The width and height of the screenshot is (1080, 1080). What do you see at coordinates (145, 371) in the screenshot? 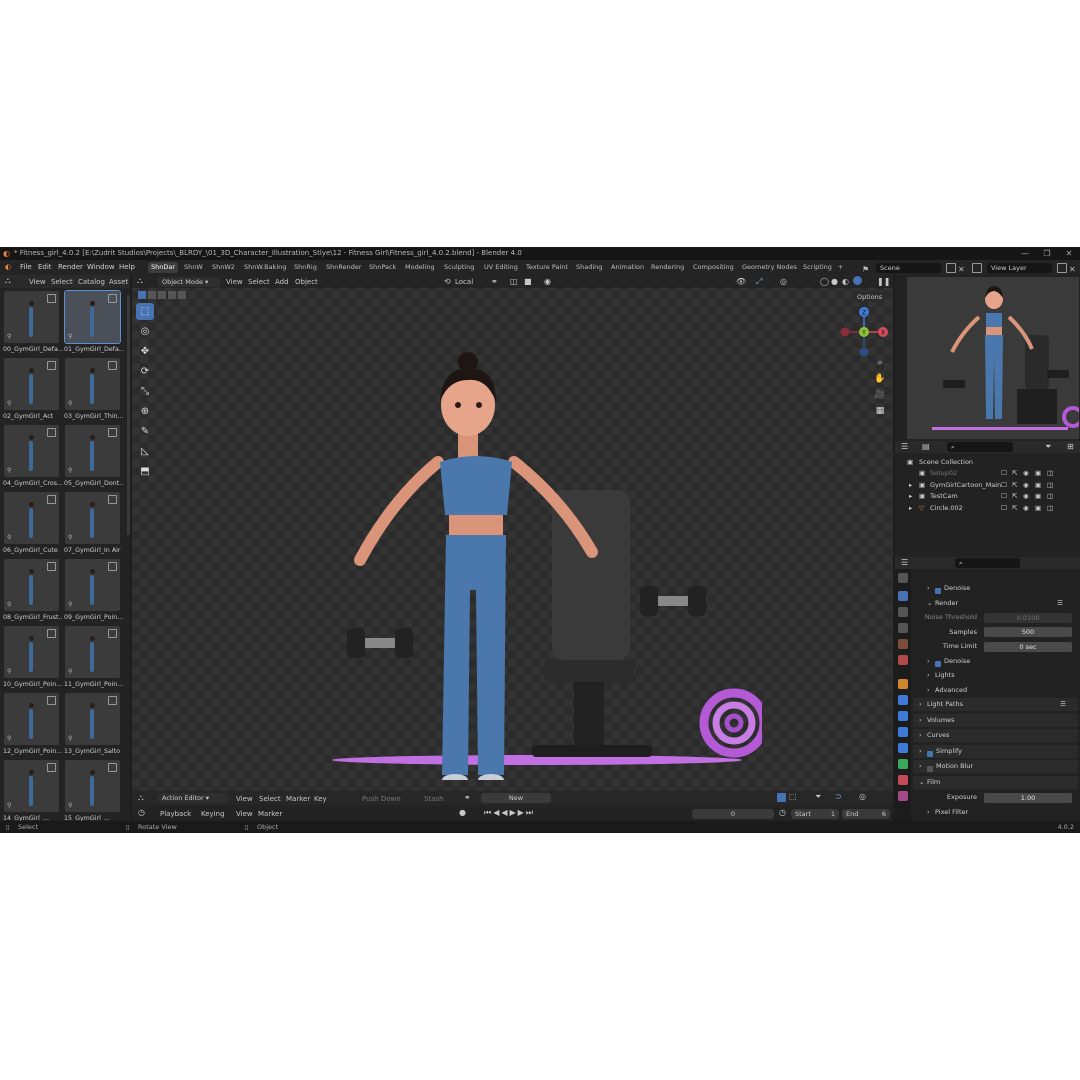
I see `rotate-tool-icon: ⟳` at bounding box center [145, 371].